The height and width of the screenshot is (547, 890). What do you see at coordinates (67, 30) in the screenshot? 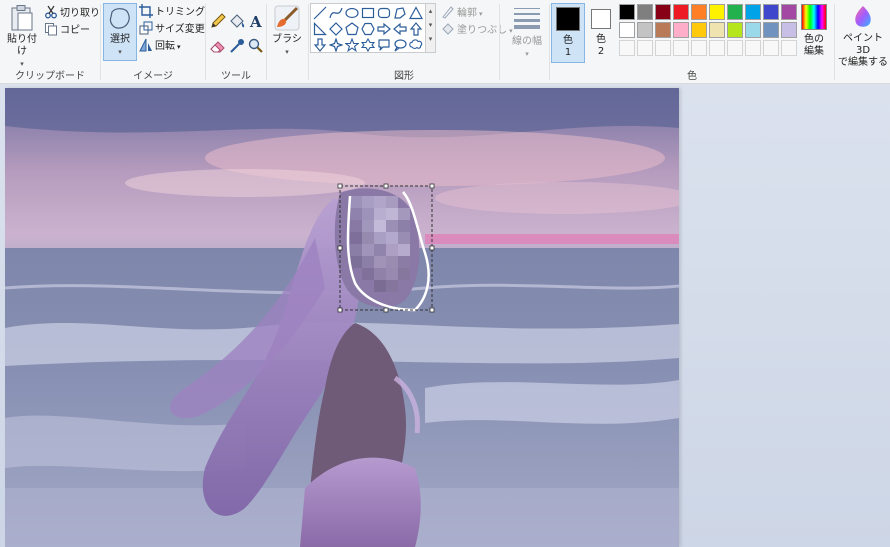
I see `copy-button: コピー` at bounding box center [67, 30].